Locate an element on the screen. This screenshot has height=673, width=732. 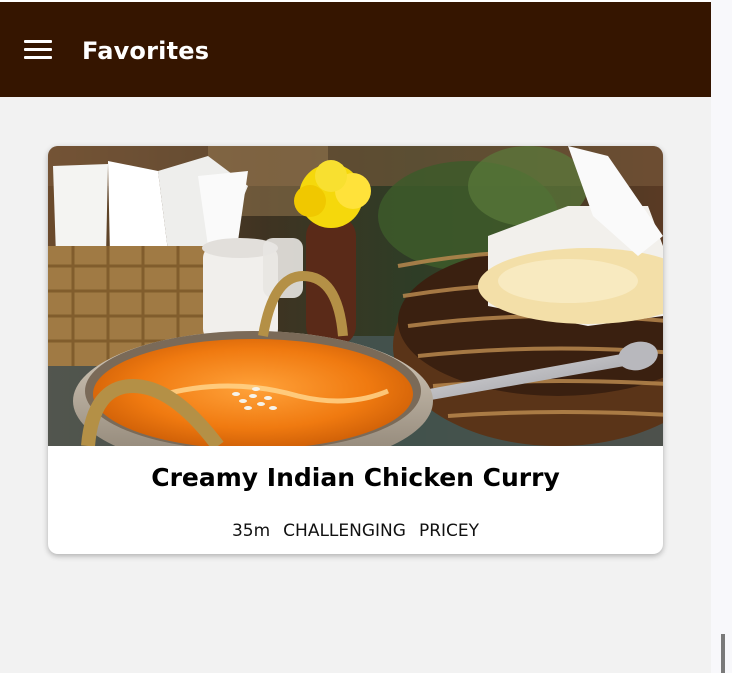
meal-duration: 35m is located at coordinates (251, 531).